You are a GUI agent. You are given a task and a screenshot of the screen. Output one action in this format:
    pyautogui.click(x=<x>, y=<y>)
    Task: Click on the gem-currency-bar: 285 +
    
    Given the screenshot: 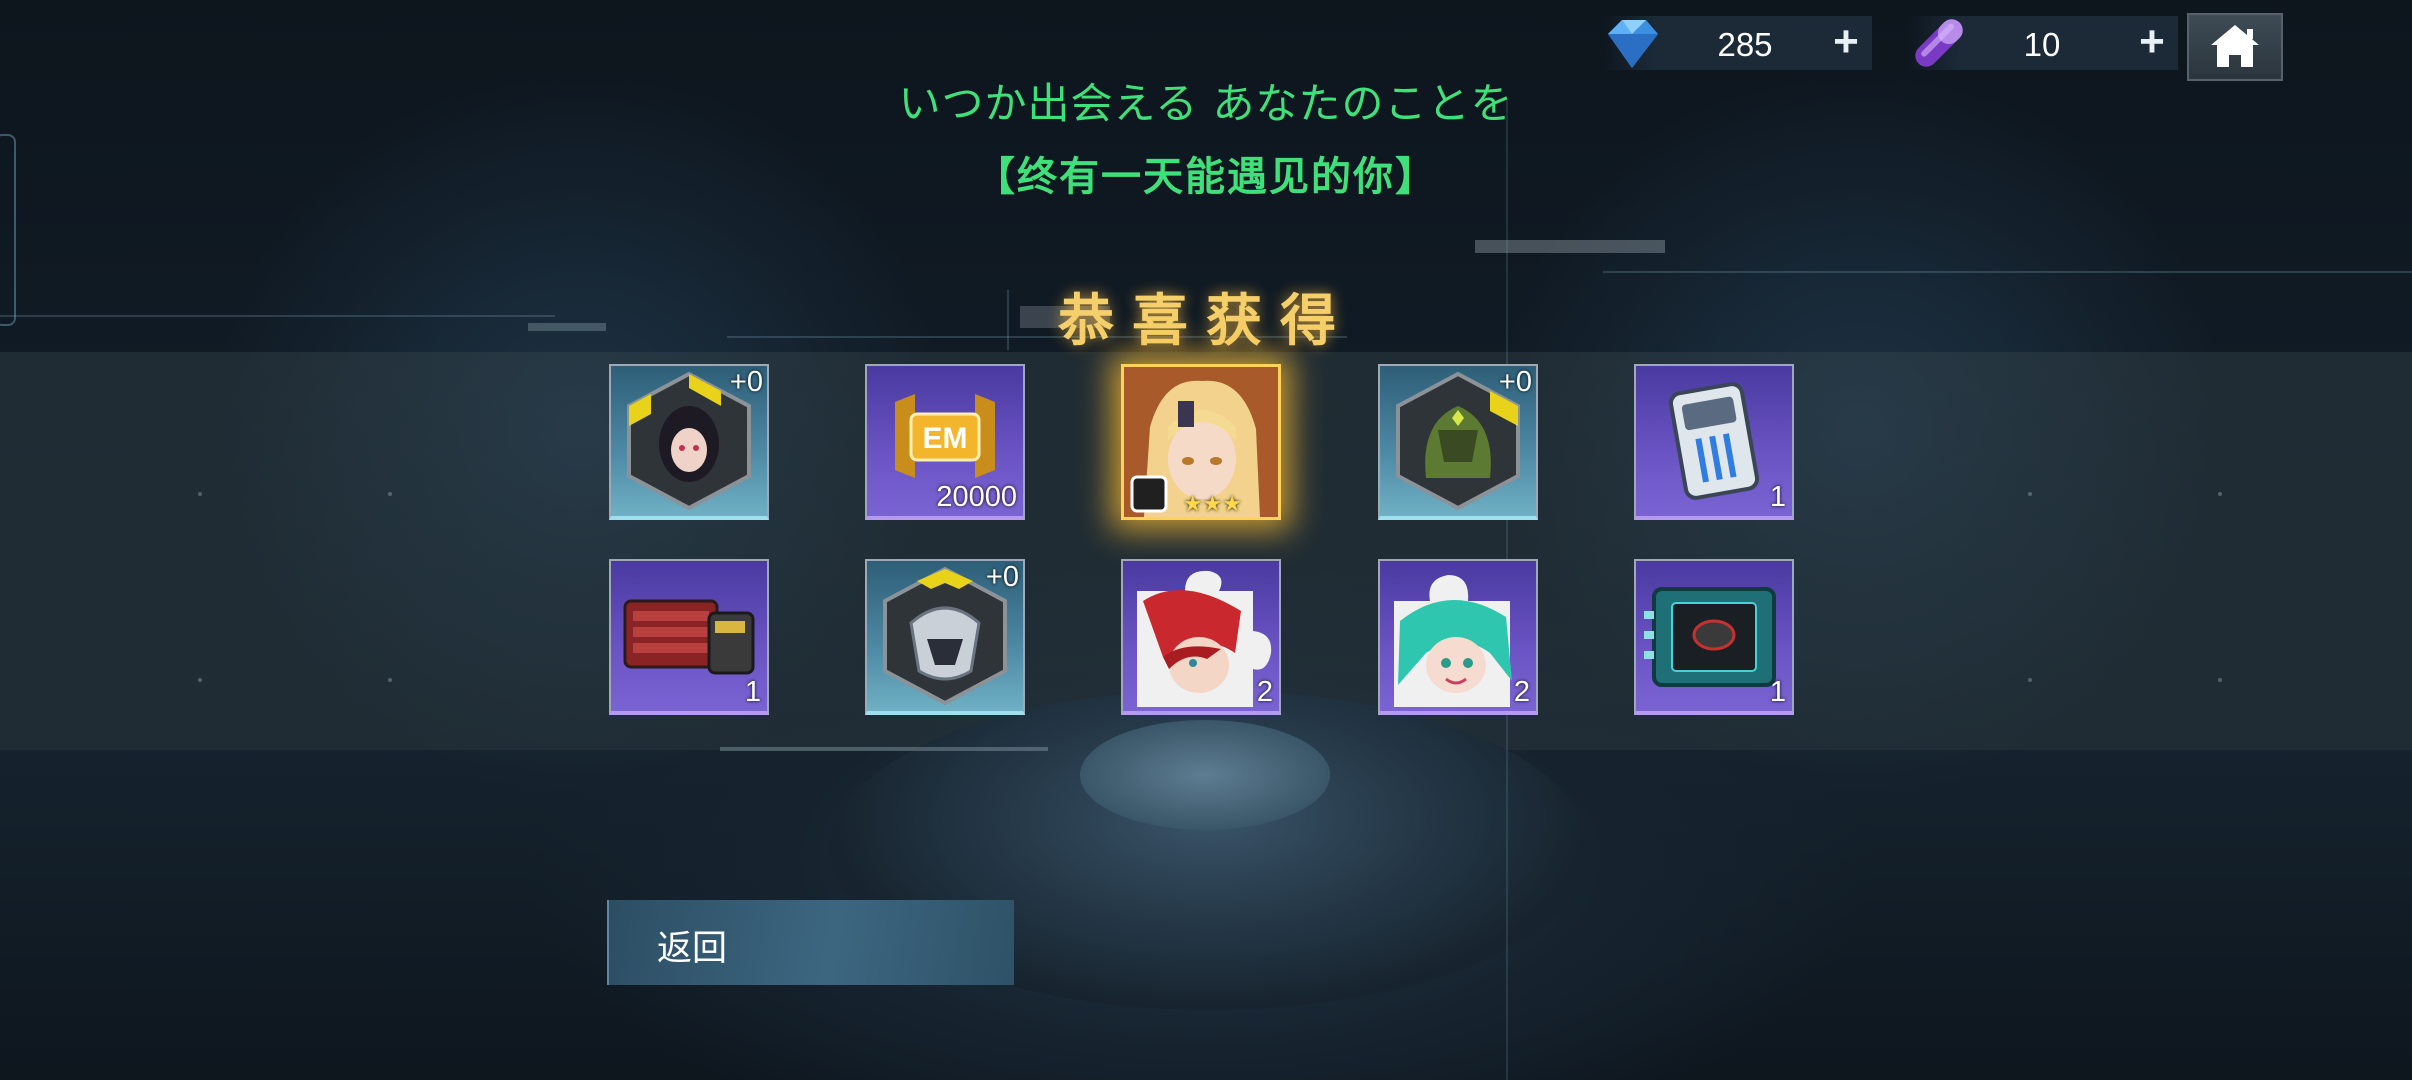 What is the action you would take?
    pyautogui.click(x=1736, y=43)
    